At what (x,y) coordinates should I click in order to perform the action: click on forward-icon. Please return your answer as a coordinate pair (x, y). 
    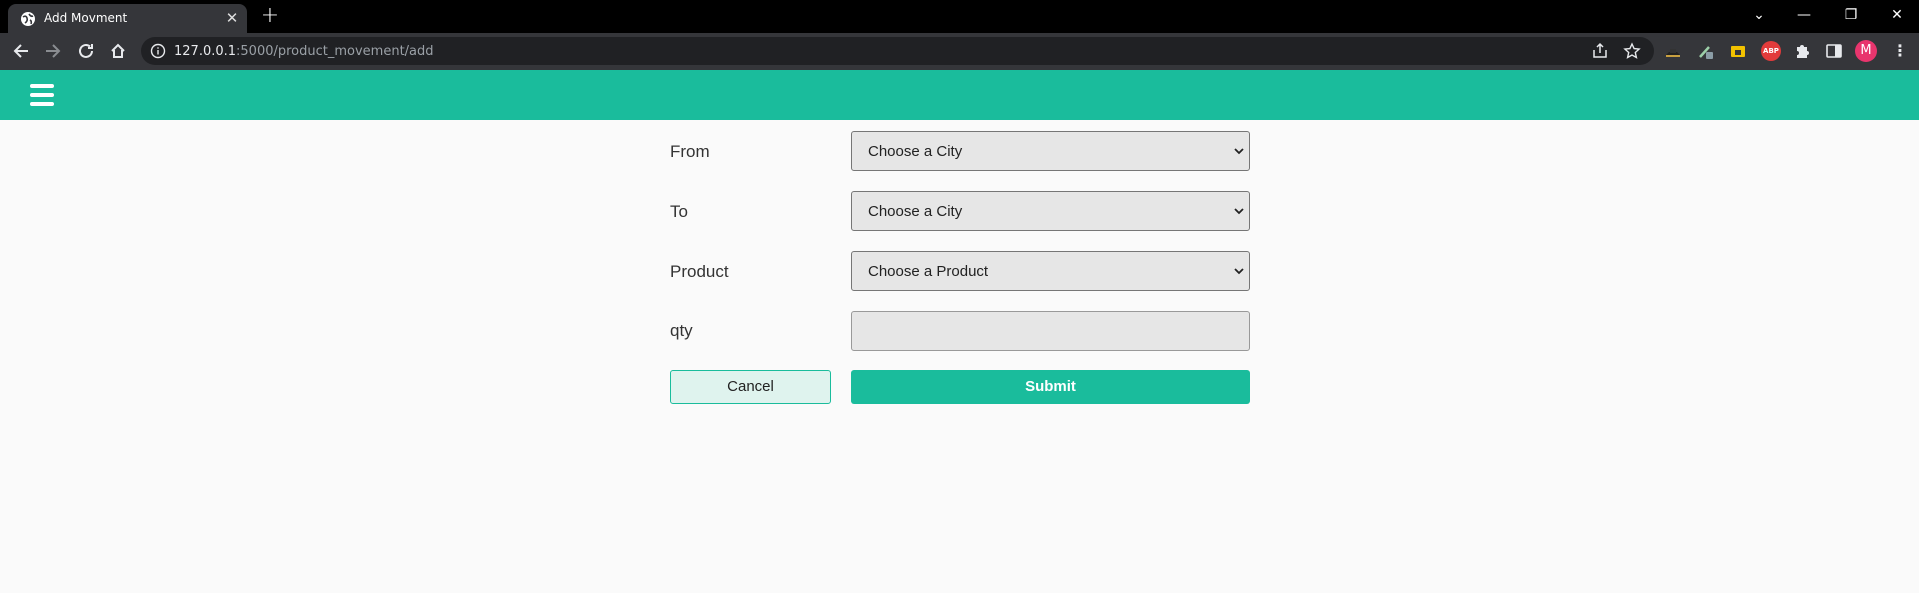
    Looking at the image, I should click on (53, 51).